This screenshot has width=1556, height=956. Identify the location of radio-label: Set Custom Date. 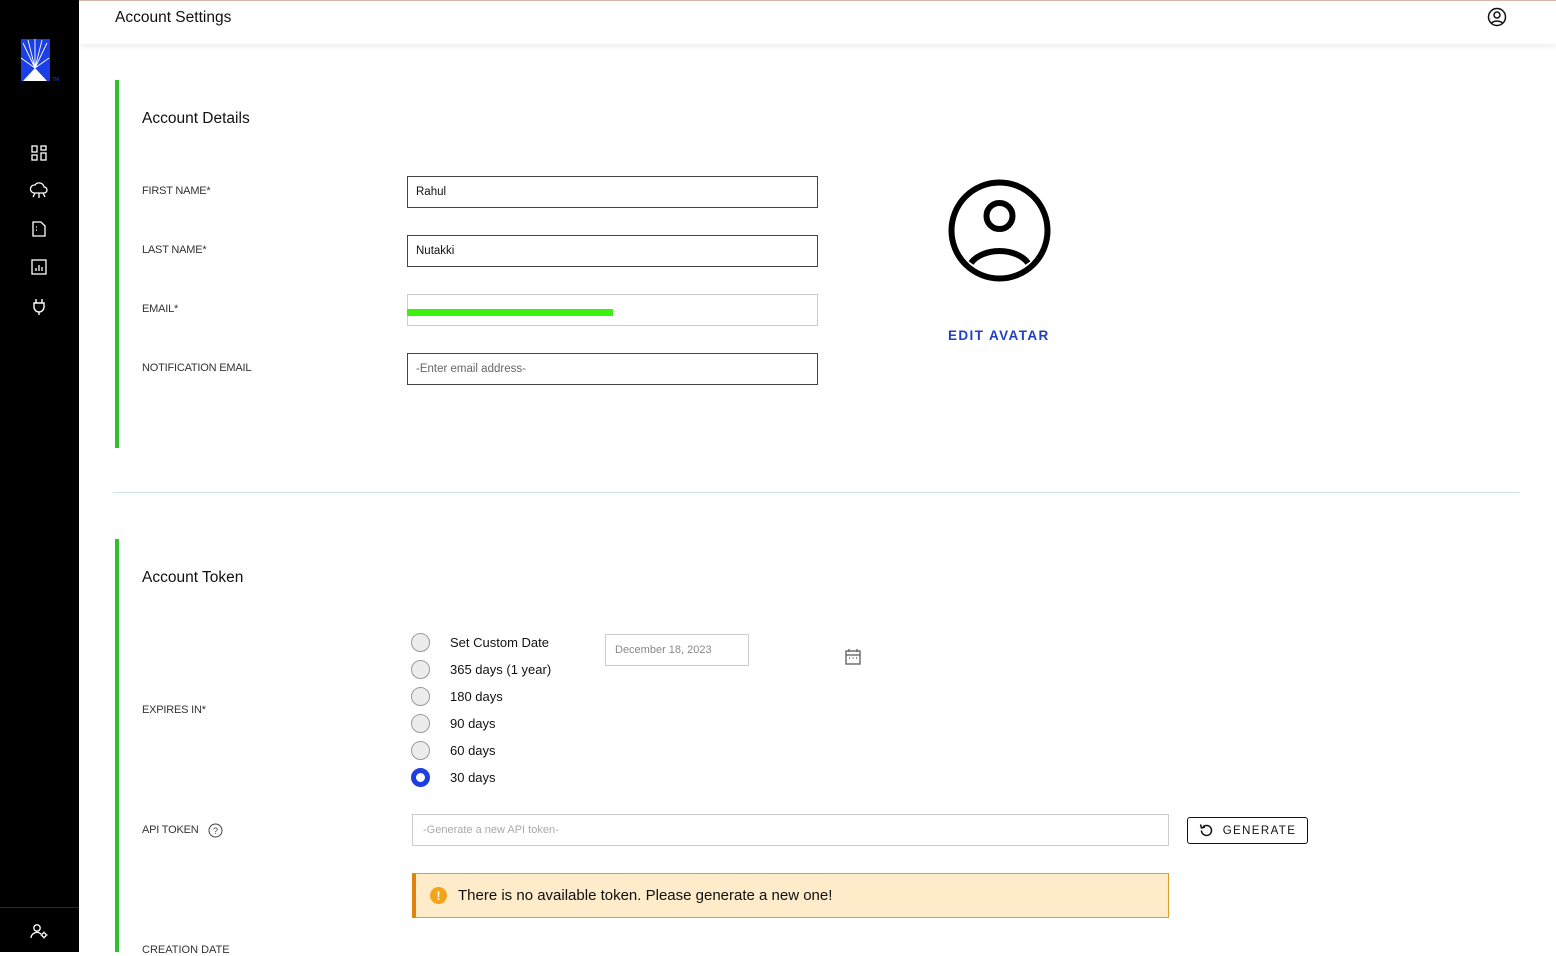
(499, 642).